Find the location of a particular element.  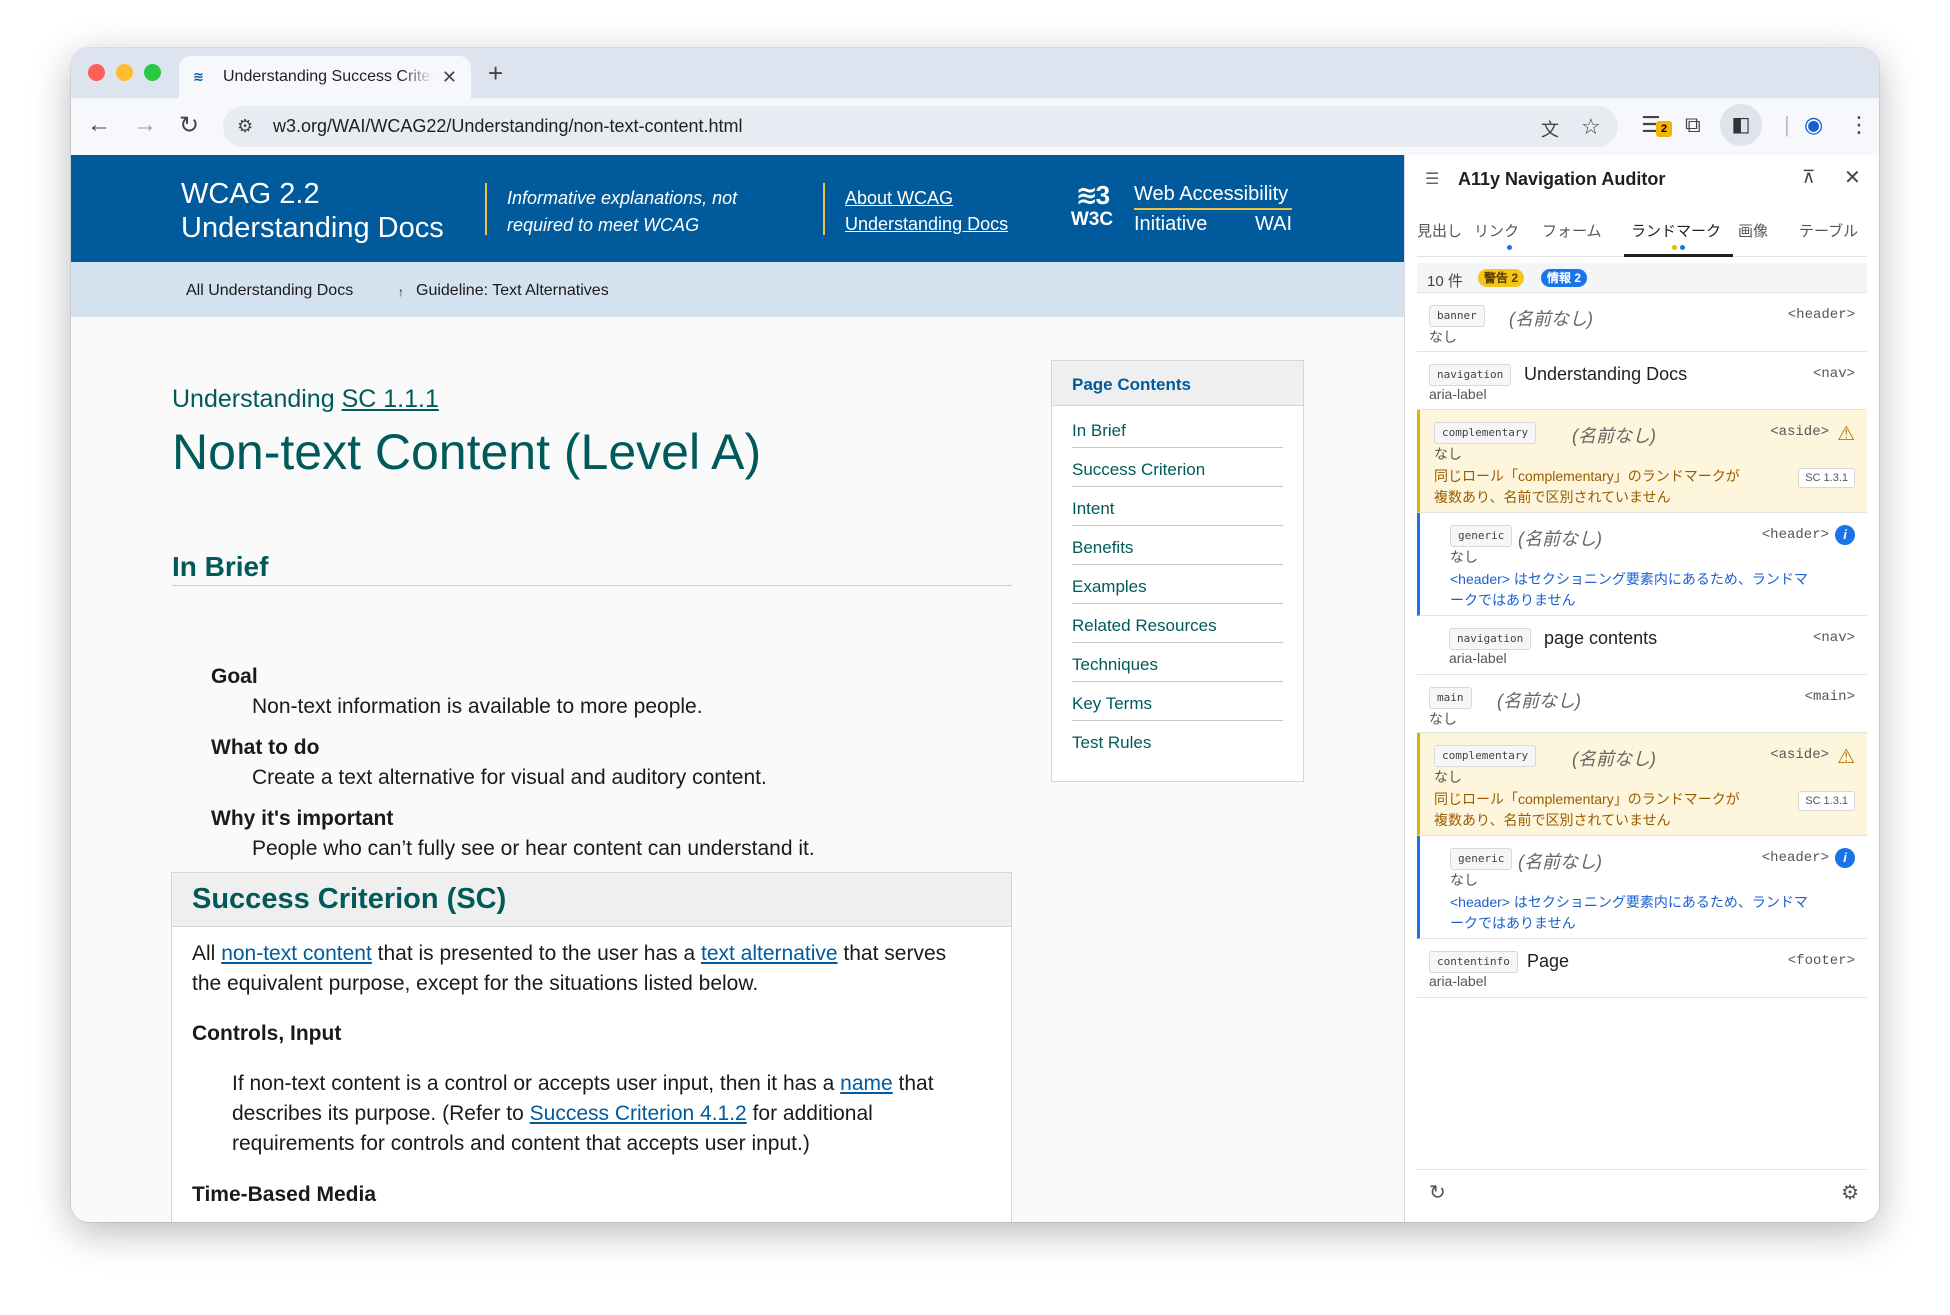

puzzle-icon: ⧉ is located at coordinates (1693, 125).